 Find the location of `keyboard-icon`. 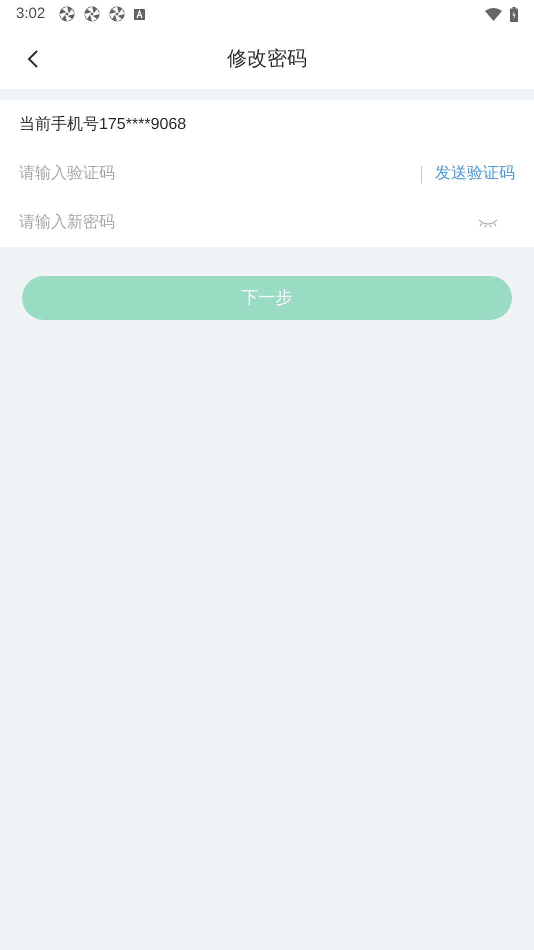

keyboard-icon is located at coordinates (140, 14).